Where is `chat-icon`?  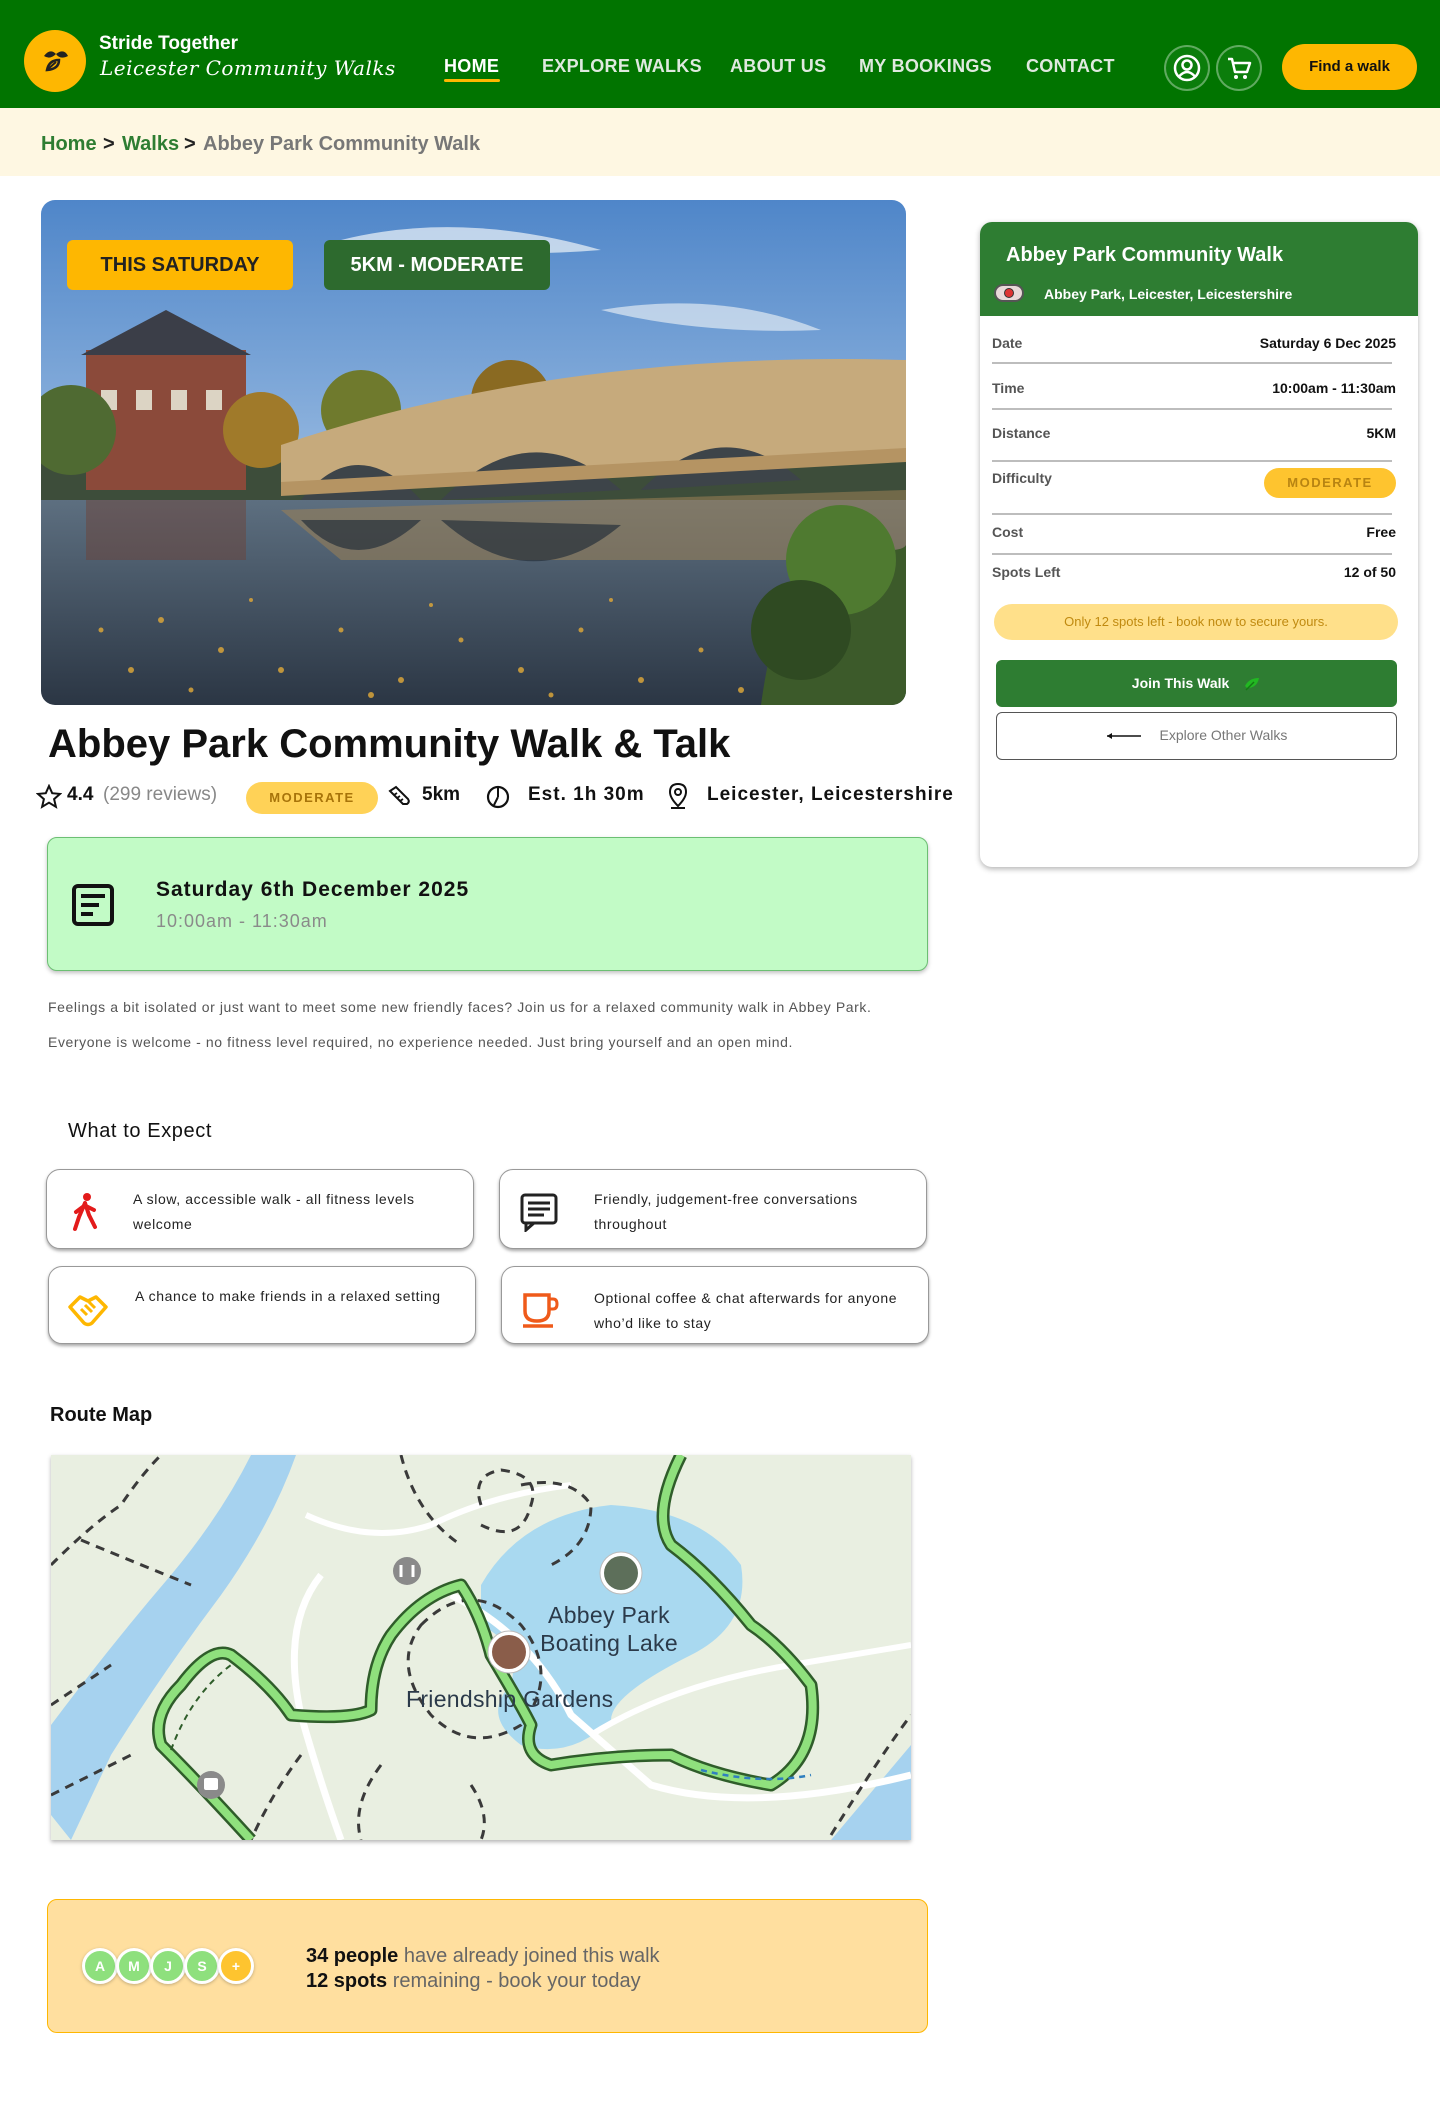
chat-icon is located at coordinates (539, 1212).